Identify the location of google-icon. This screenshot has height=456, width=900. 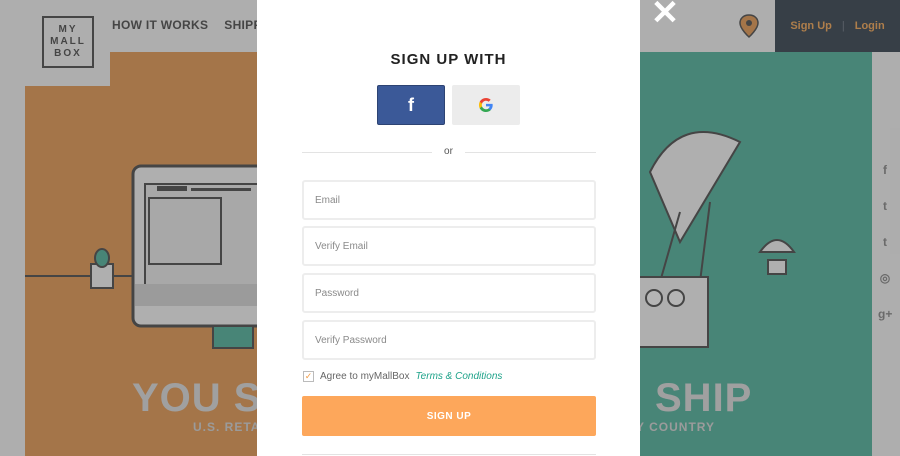
(486, 105).